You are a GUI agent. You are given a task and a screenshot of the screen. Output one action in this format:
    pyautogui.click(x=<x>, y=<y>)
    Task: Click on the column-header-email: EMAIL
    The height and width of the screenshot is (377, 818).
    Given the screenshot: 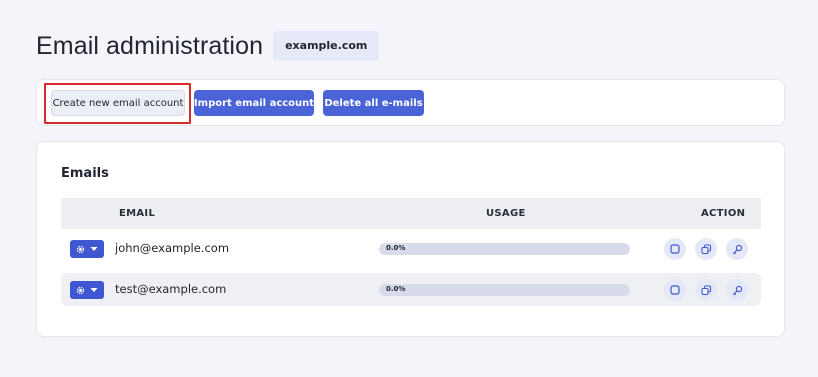 What is the action you would take?
    pyautogui.click(x=137, y=213)
    